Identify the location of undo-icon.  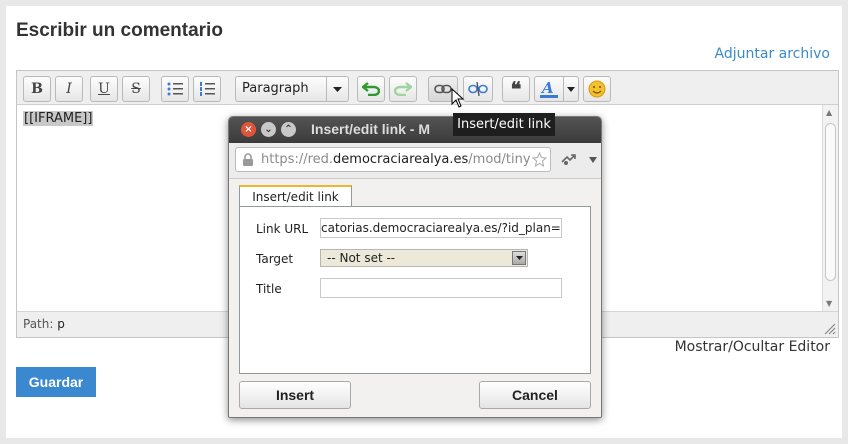
(371, 89).